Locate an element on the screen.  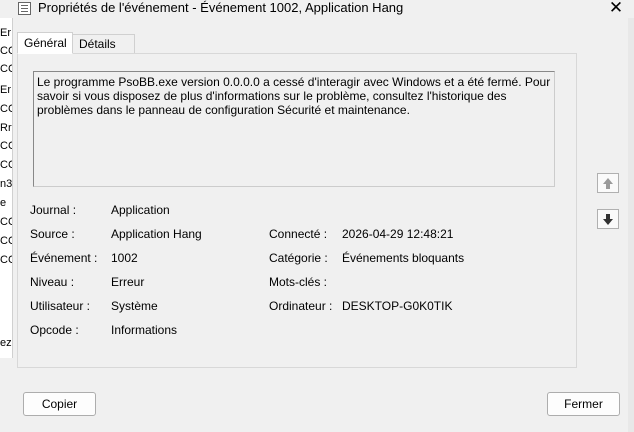
arrow-down-icon is located at coordinates (608, 219).